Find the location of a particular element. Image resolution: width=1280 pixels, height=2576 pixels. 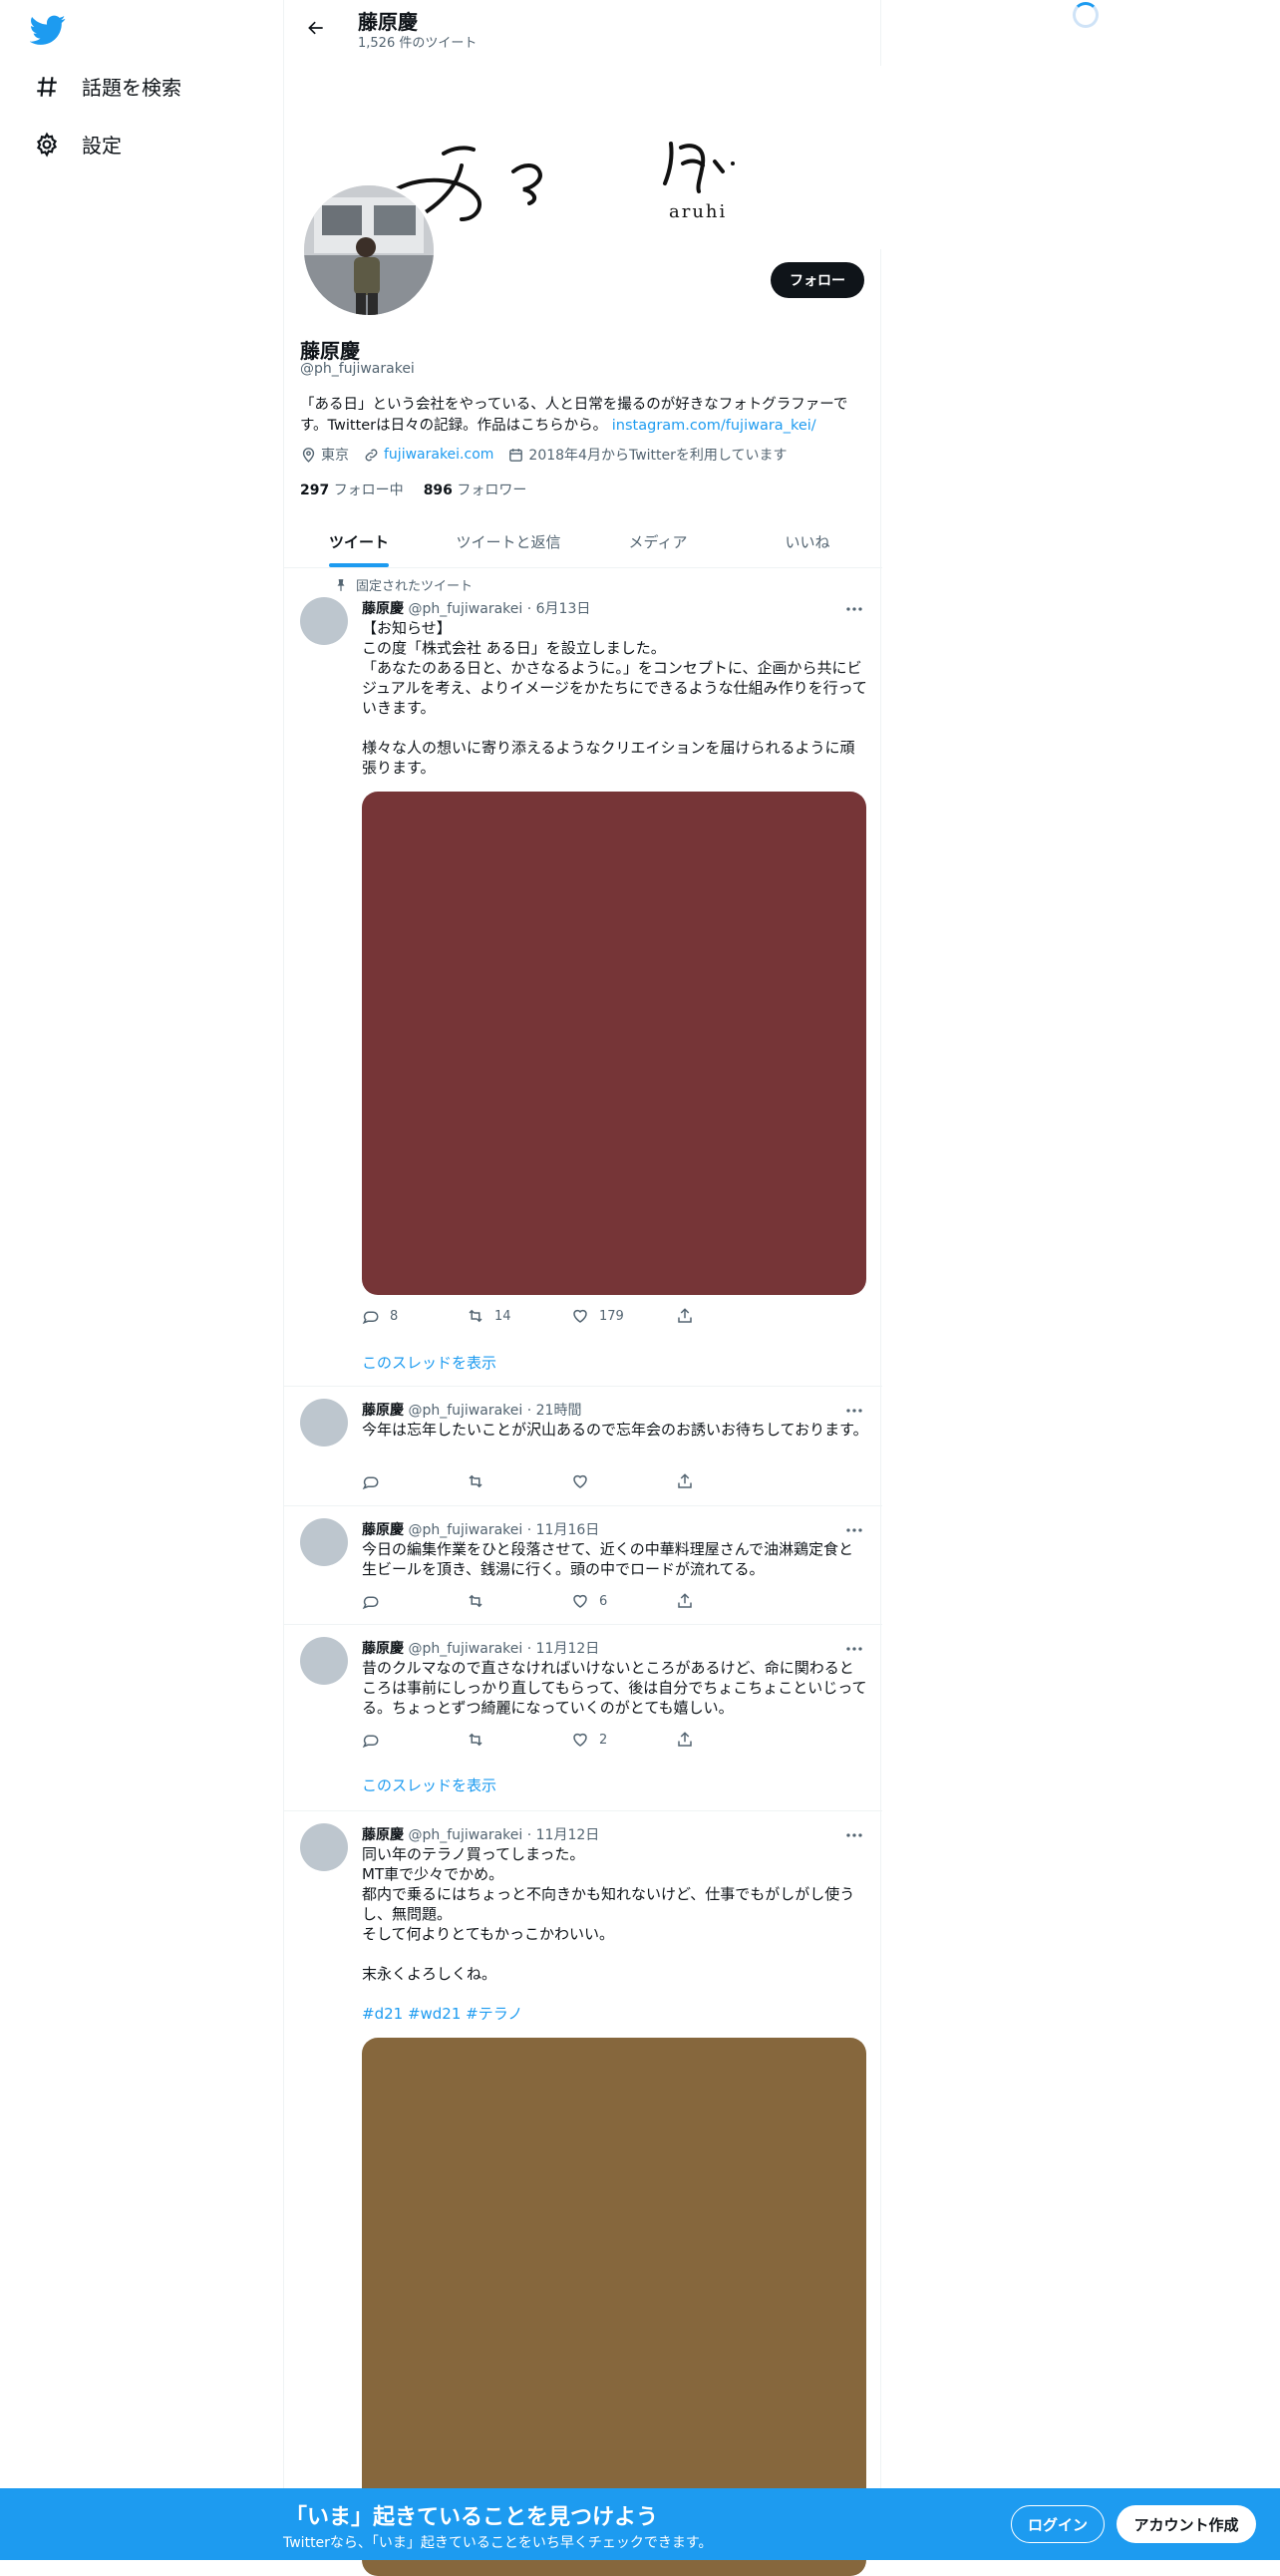

tweet-actions is located at coordinates (571, 1481).